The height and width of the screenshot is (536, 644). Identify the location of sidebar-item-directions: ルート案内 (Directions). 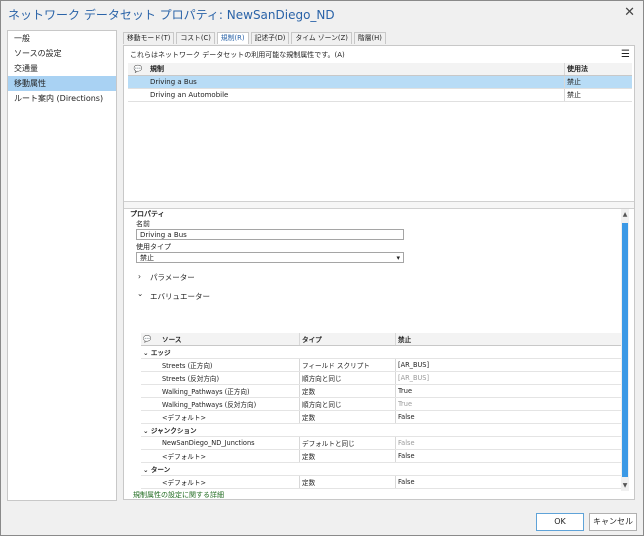
(62, 98).